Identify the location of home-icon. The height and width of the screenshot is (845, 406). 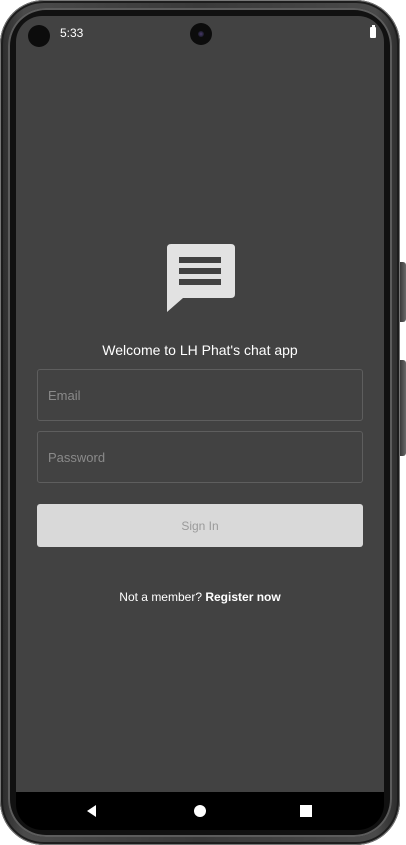
(200, 811).